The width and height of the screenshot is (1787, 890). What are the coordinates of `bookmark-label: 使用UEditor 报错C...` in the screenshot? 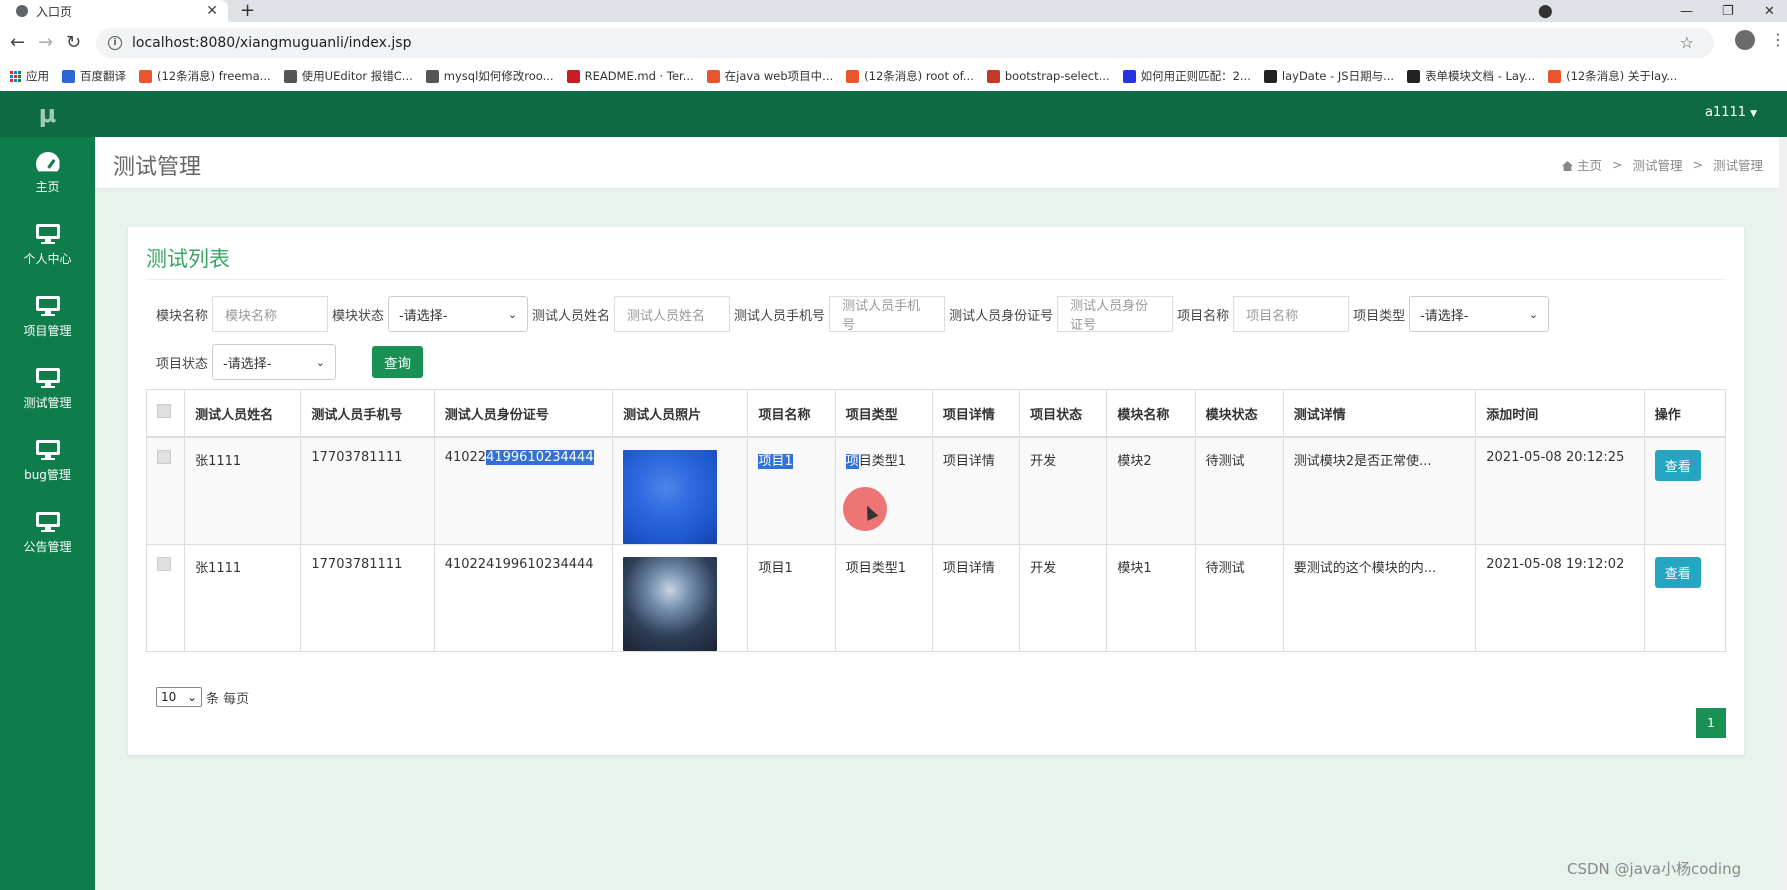 It's located at (357, 76).